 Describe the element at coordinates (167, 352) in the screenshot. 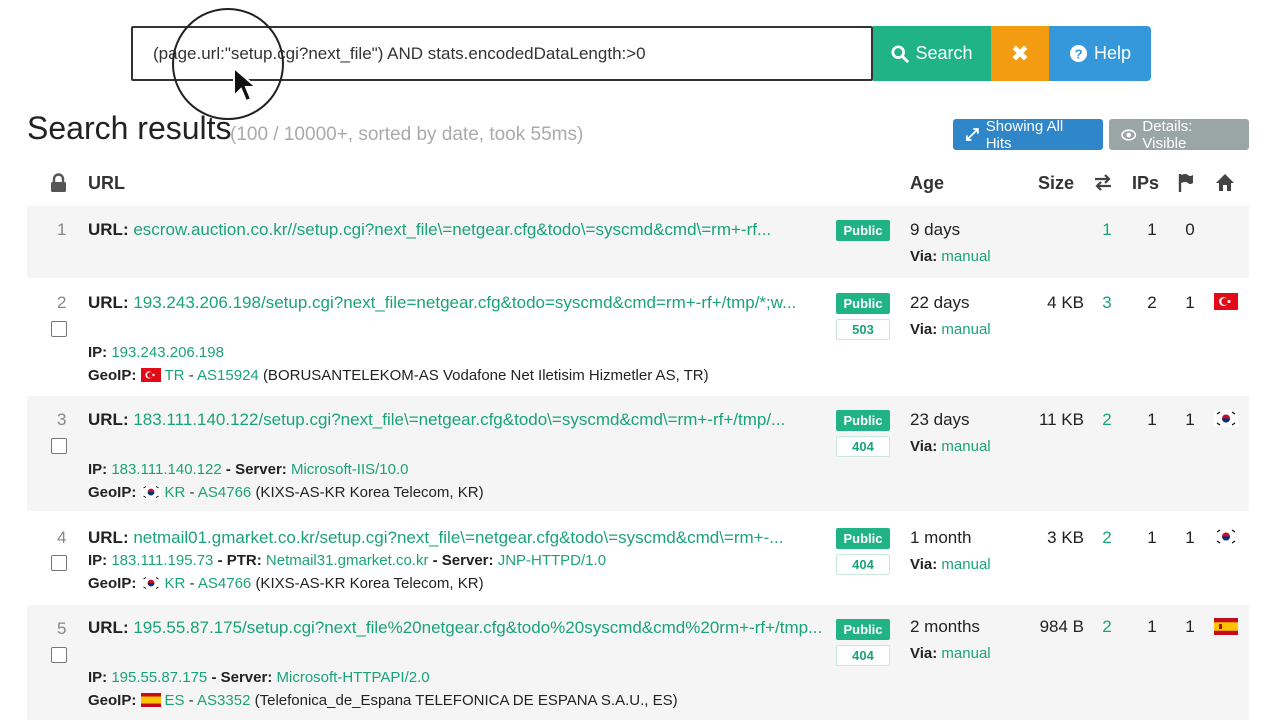

I see `ip-link: 193.243.206.198` at that location.